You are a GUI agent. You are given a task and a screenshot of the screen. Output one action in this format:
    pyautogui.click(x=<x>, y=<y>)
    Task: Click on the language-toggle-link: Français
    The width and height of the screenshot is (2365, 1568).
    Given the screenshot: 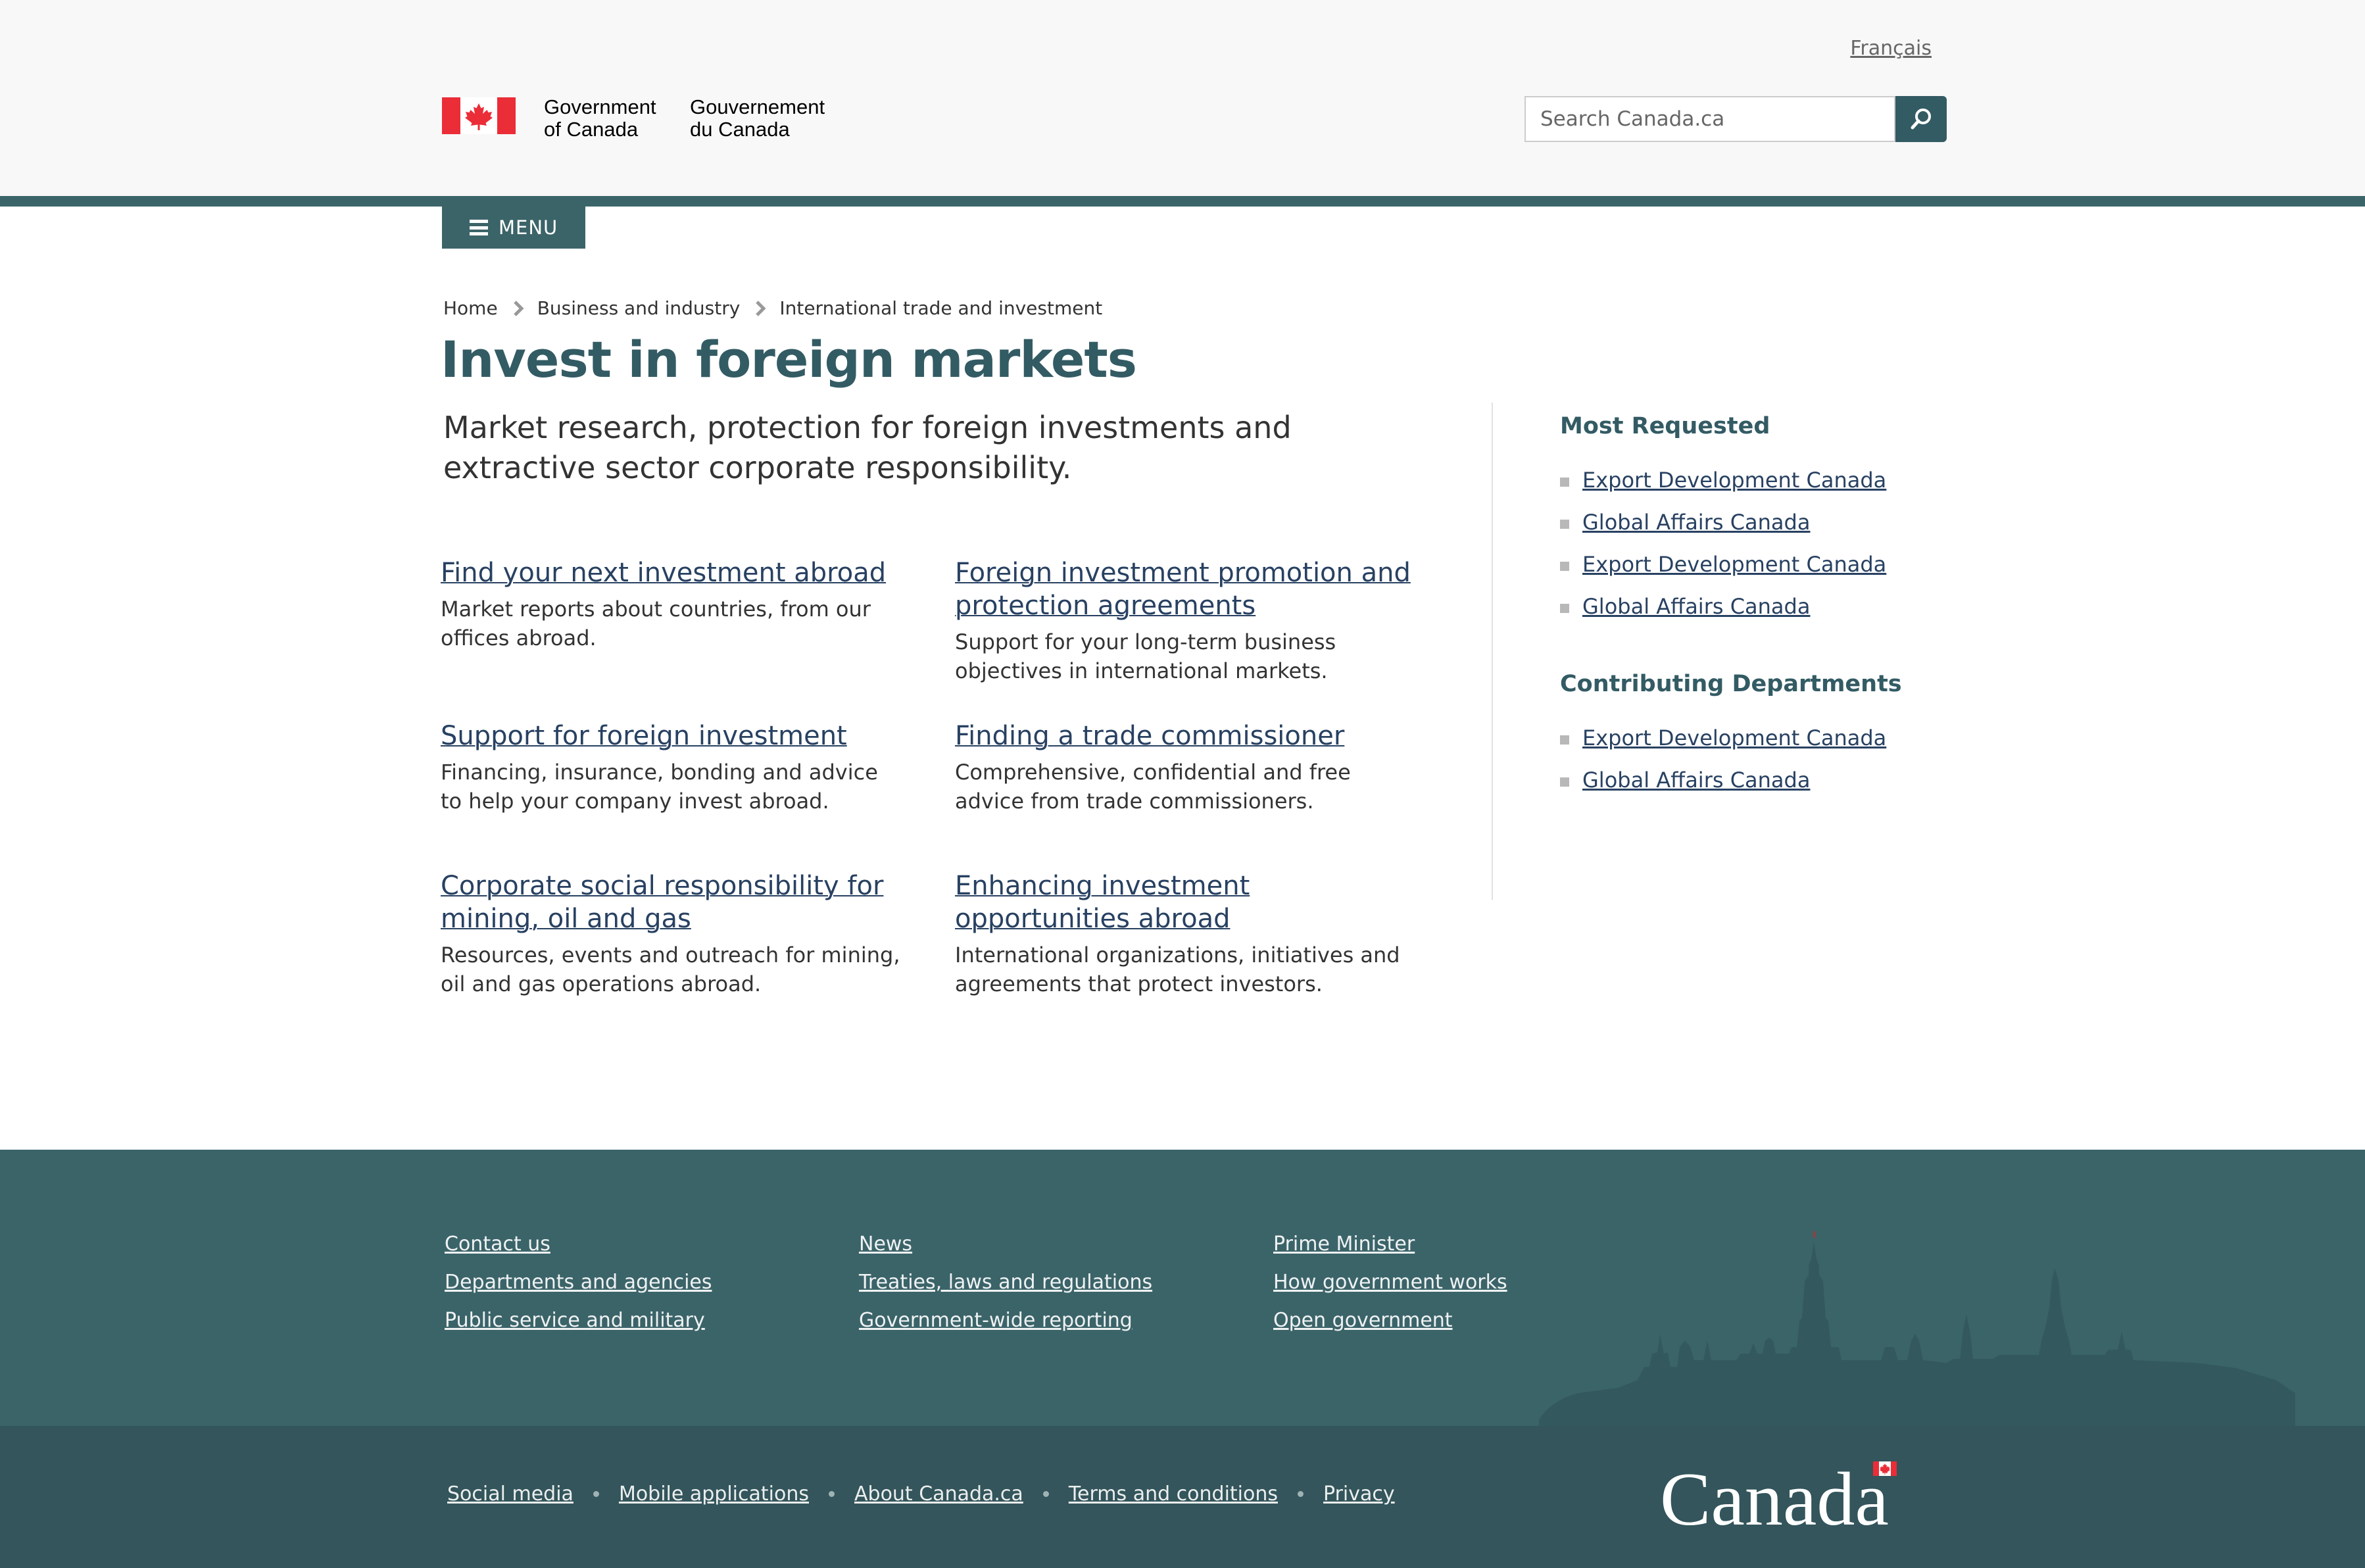 What is the action you would take?
    pyautogui.click(x=1891, y=49)
    